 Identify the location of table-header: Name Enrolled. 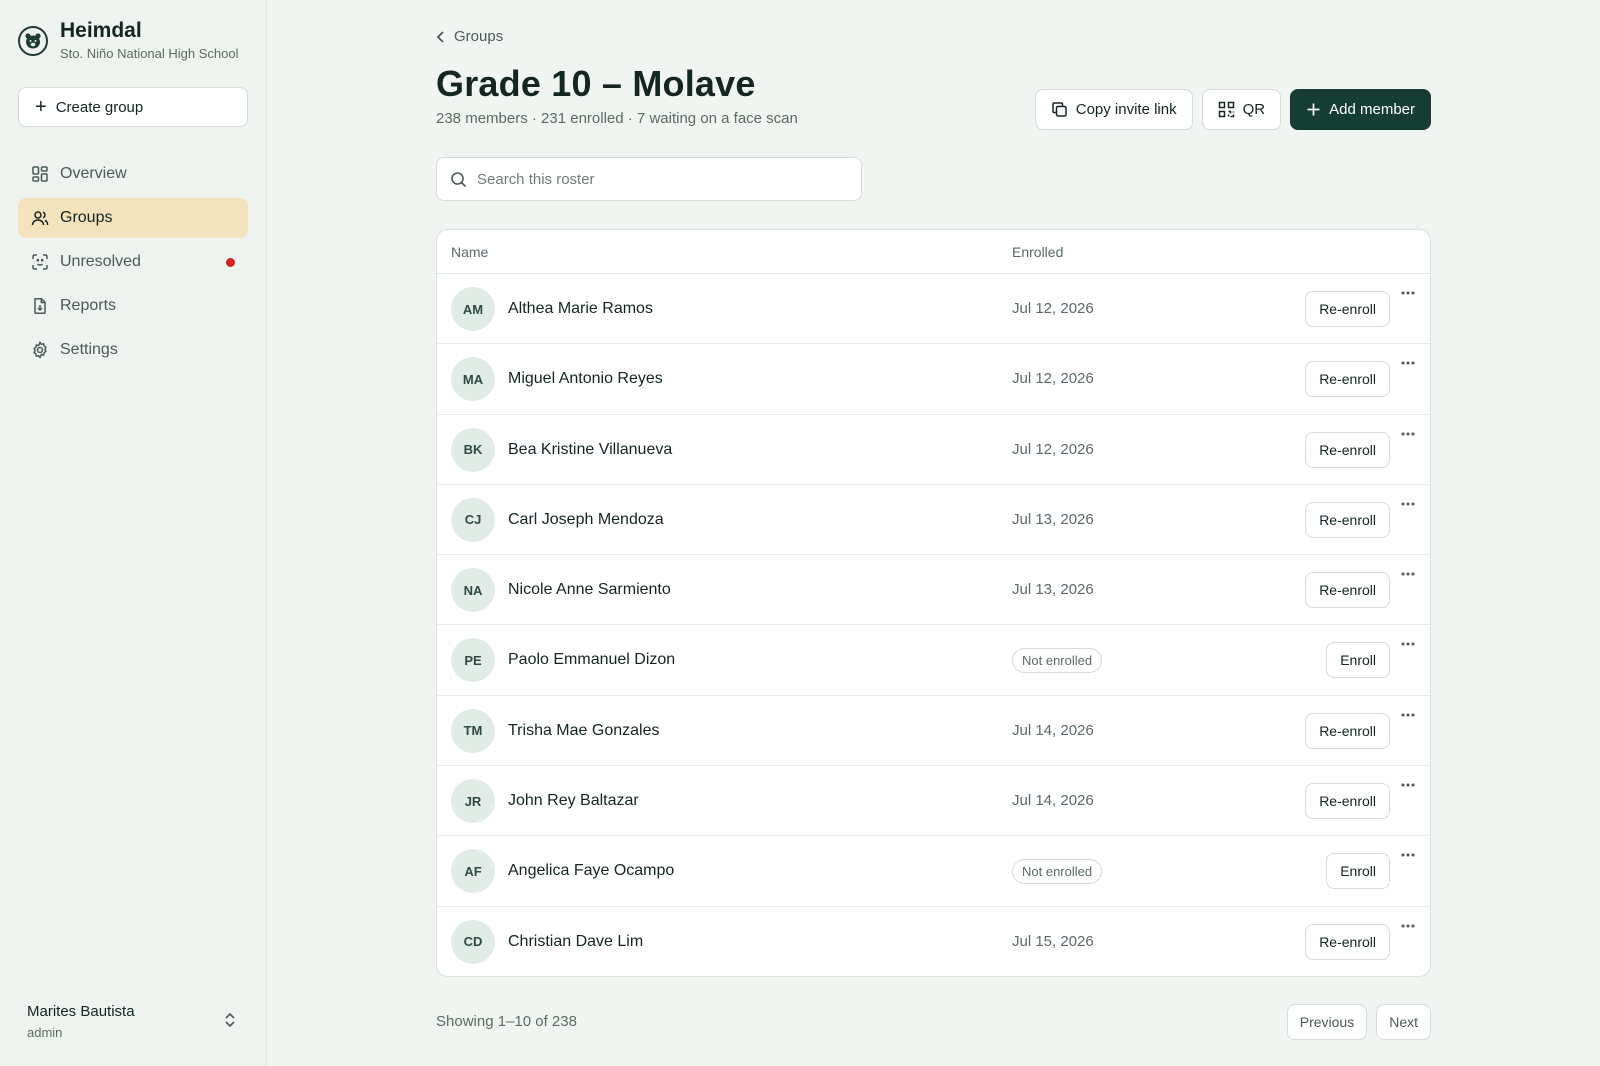
(933, 252).